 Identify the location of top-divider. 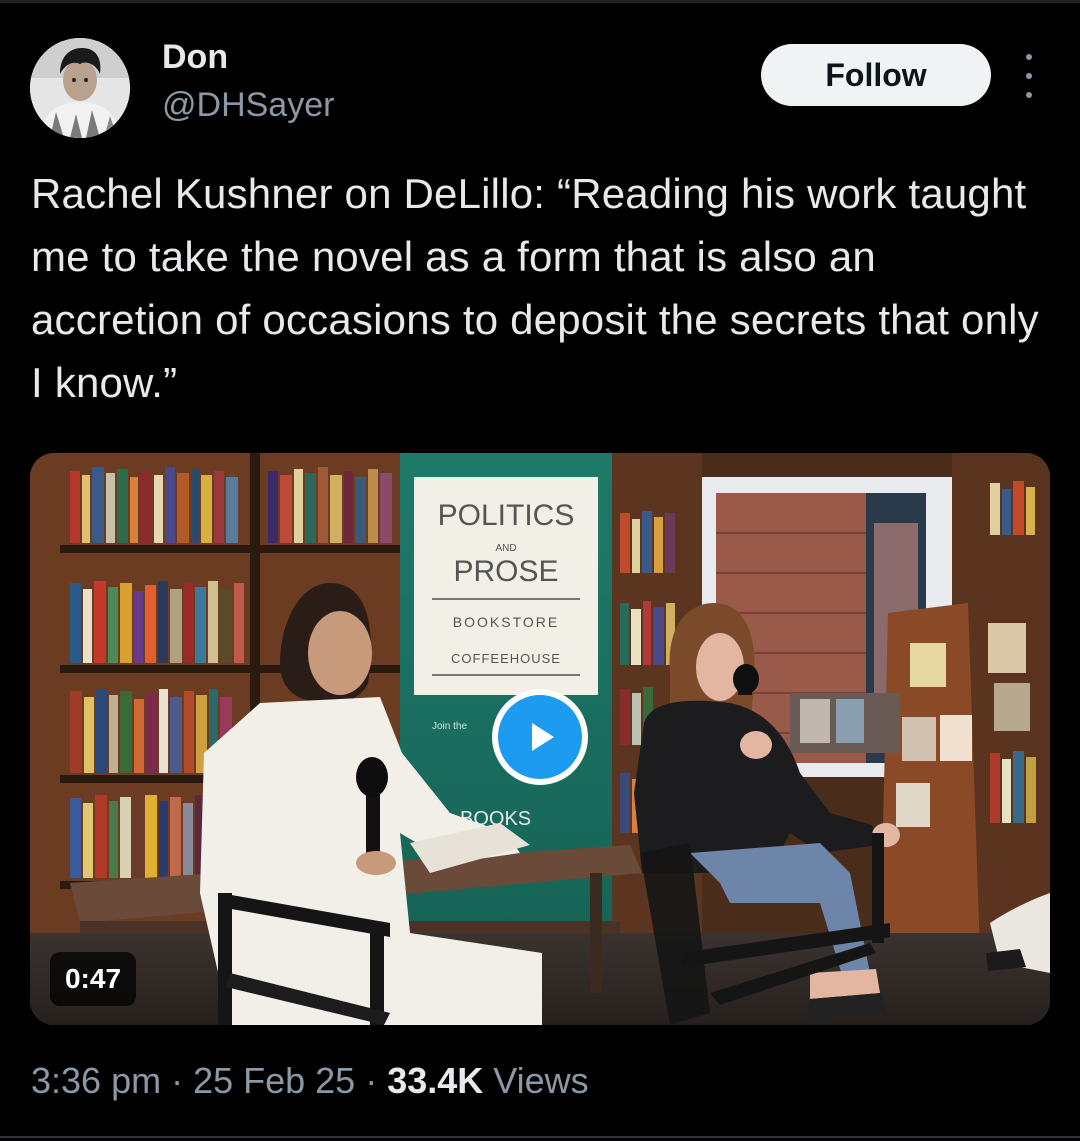
(540, 1).